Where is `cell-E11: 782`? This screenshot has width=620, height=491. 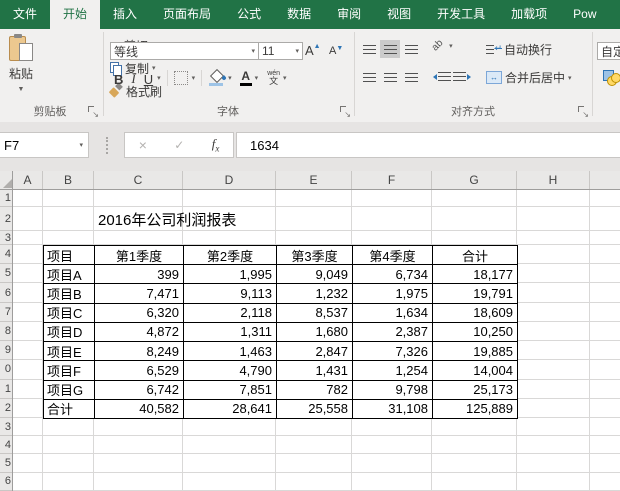 cell-E11: 782 is located at coordinates (315, 390).